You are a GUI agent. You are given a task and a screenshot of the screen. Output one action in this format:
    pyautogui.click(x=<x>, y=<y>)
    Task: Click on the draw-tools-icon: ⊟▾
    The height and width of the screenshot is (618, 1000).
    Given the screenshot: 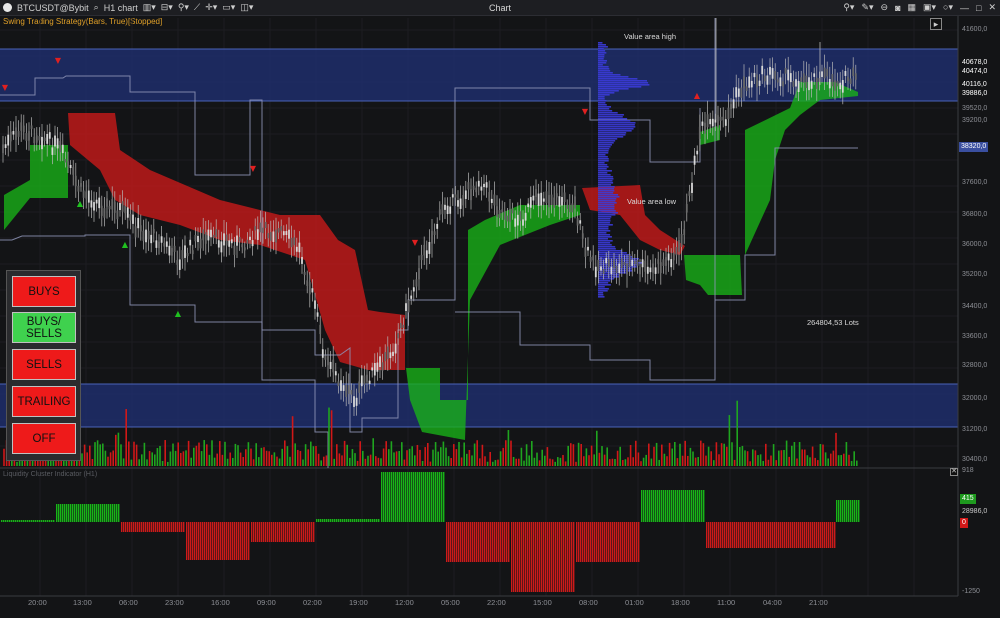 What is the action you would take?
    pyautogui.click(x=167, y=7)
    